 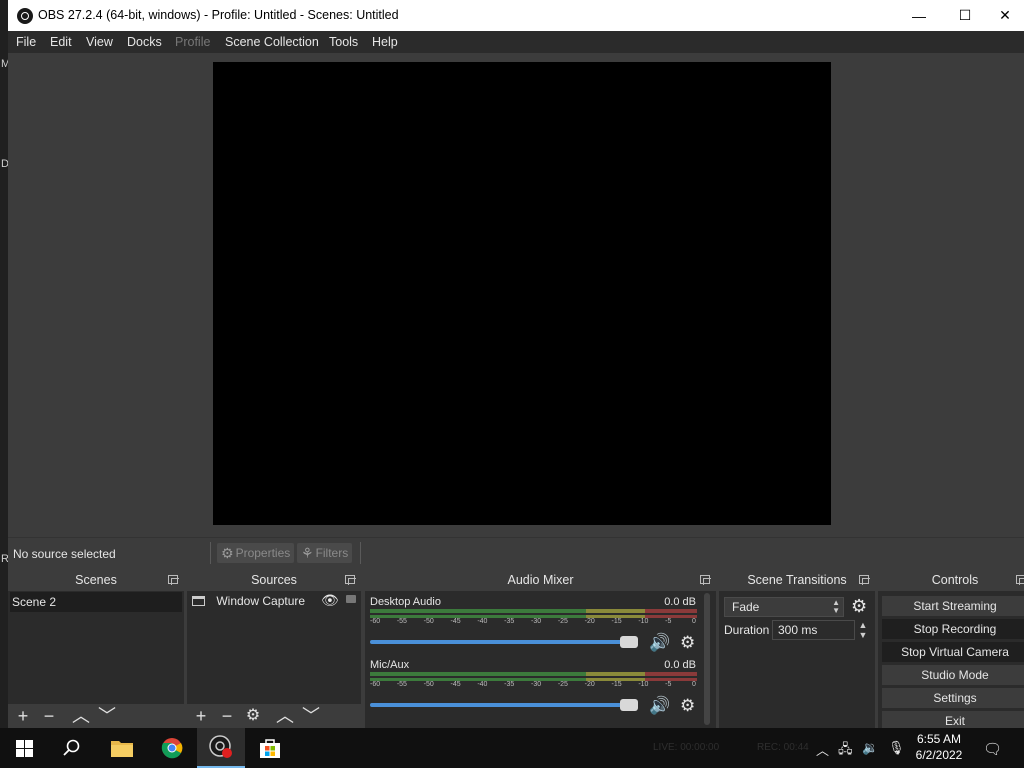 I want to click on sources-dock-title: Sources, so click(x=274, y=580).